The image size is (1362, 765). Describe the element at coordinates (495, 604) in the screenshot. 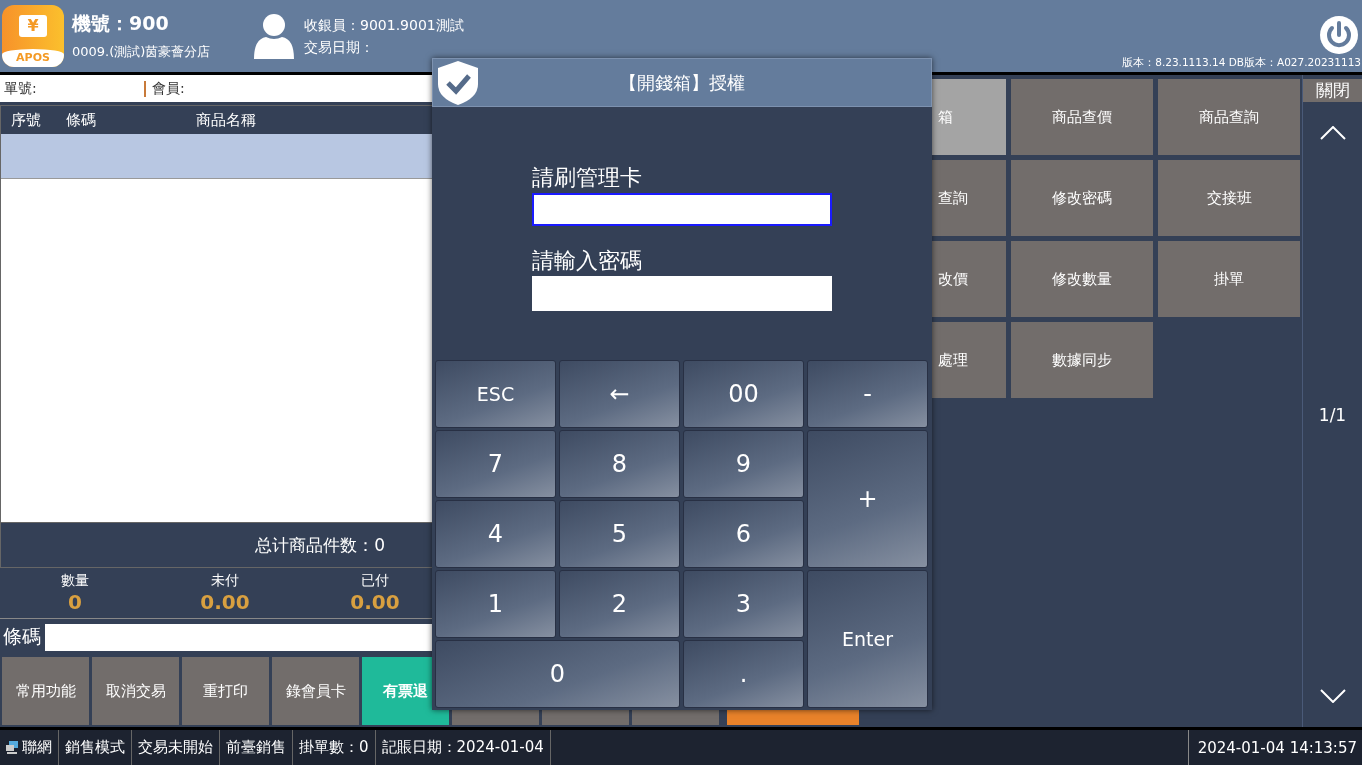

I see `keypad-key: 1` at that location.